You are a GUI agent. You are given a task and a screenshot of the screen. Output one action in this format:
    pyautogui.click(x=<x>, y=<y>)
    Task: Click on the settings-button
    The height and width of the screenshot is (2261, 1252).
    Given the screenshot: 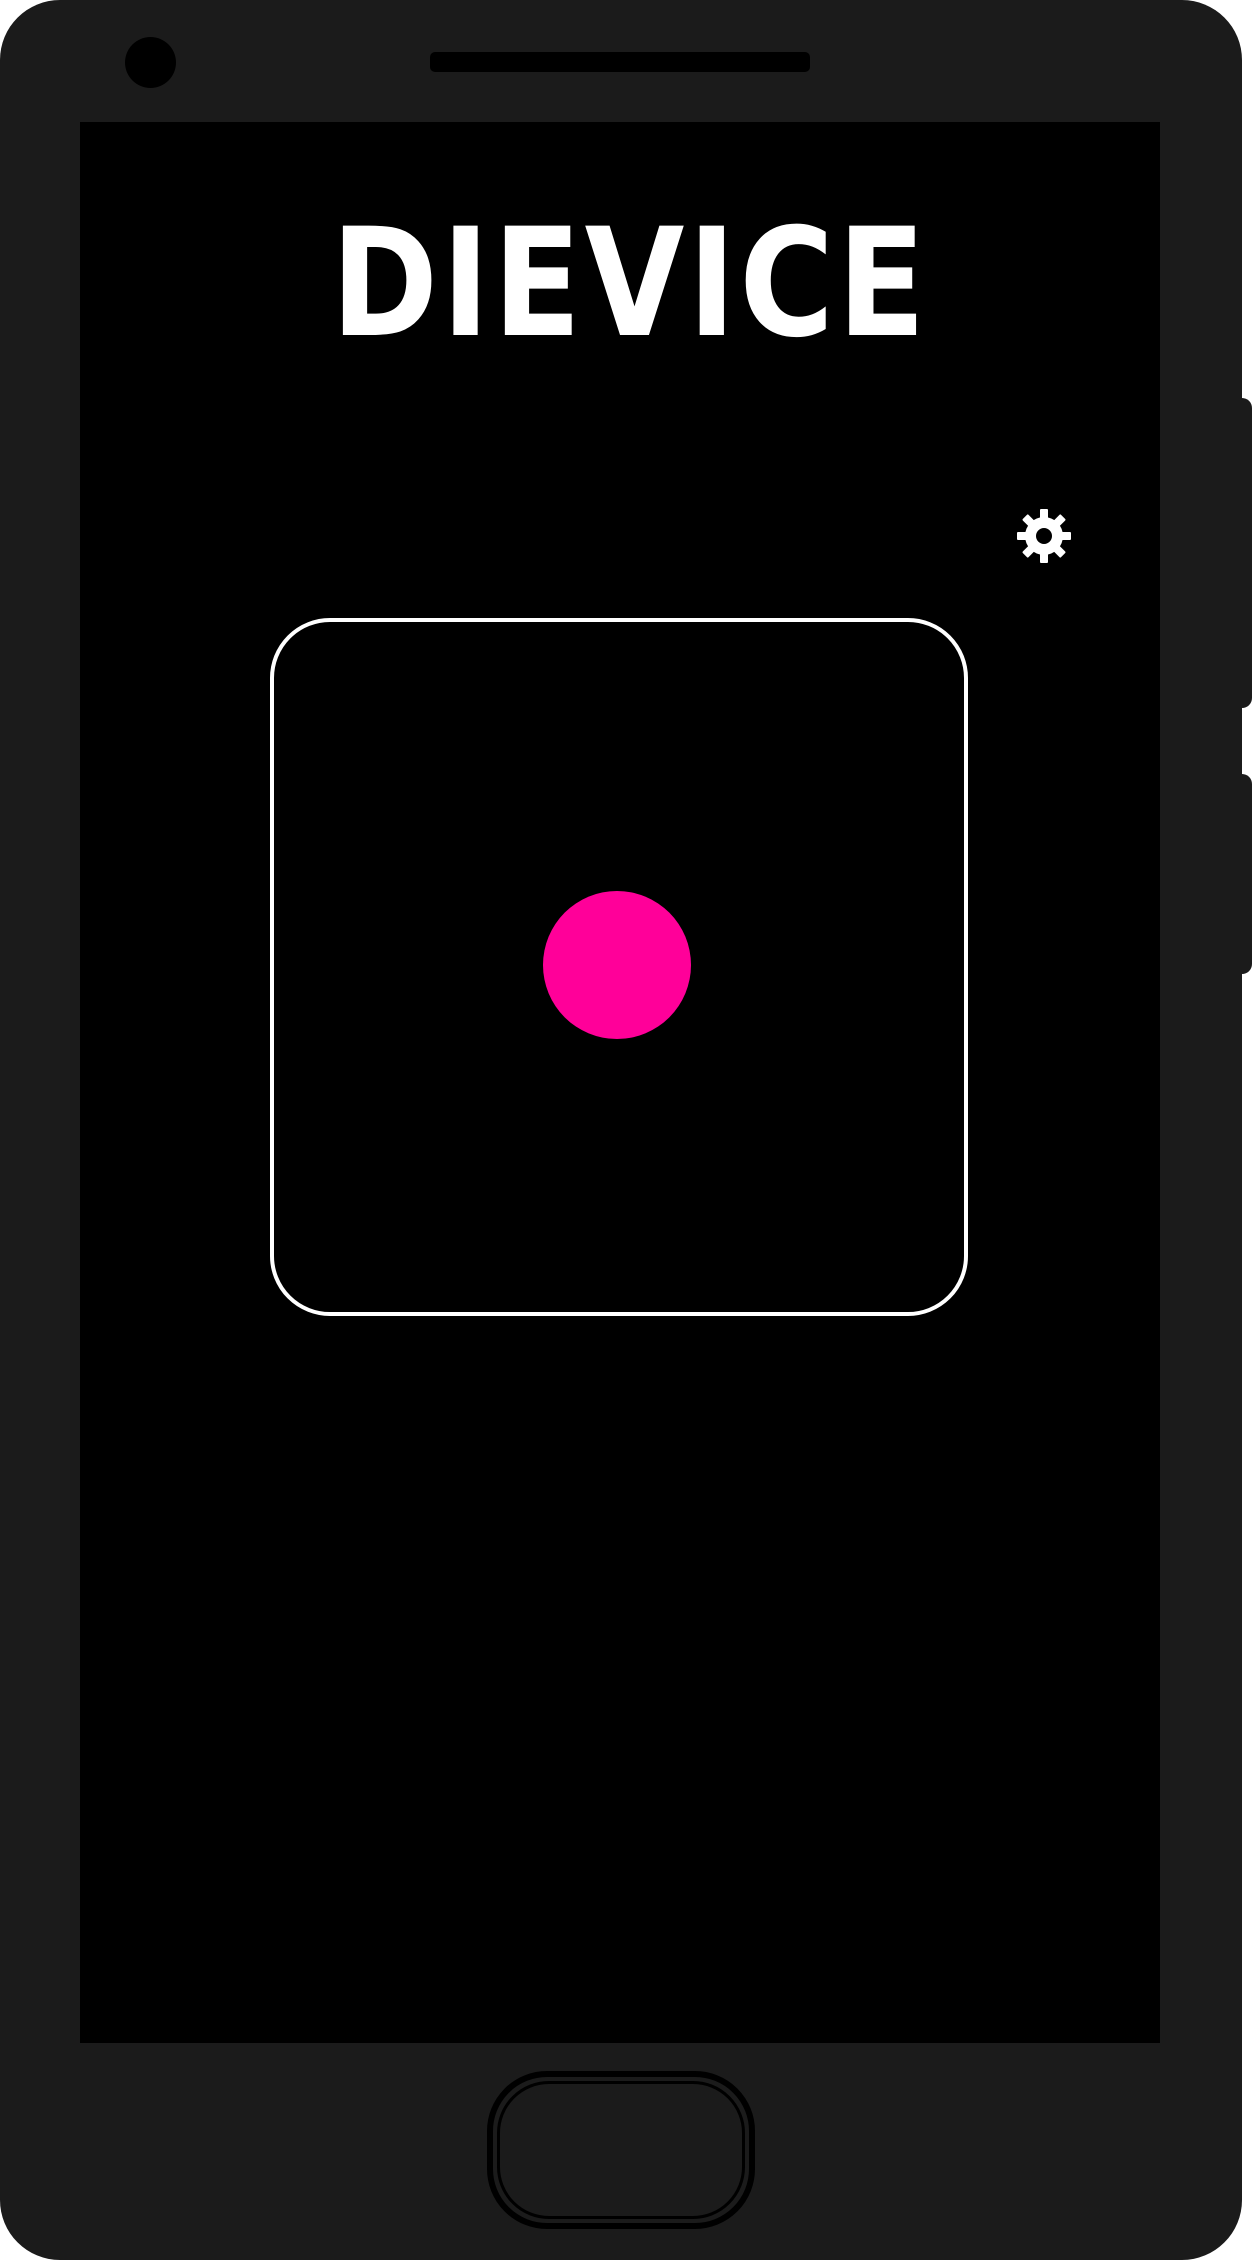 What is the action you would take?
    pyautogui.click(x=1044, y=536)
    